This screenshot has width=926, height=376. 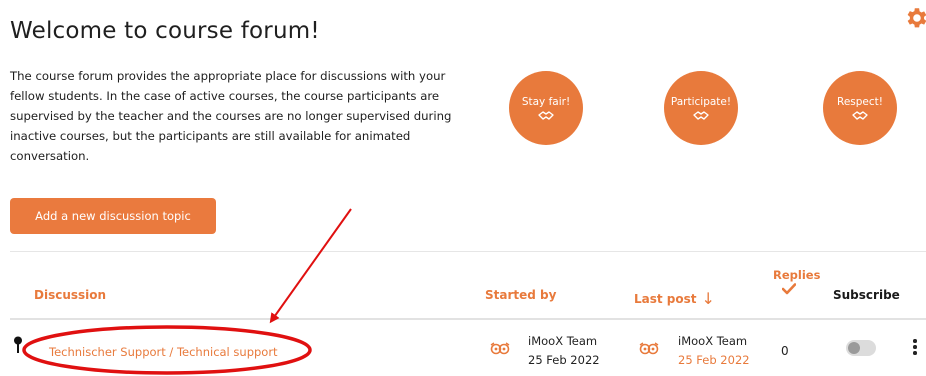 I want to click on badge-label: Respect!, so click(x=860, y=101).